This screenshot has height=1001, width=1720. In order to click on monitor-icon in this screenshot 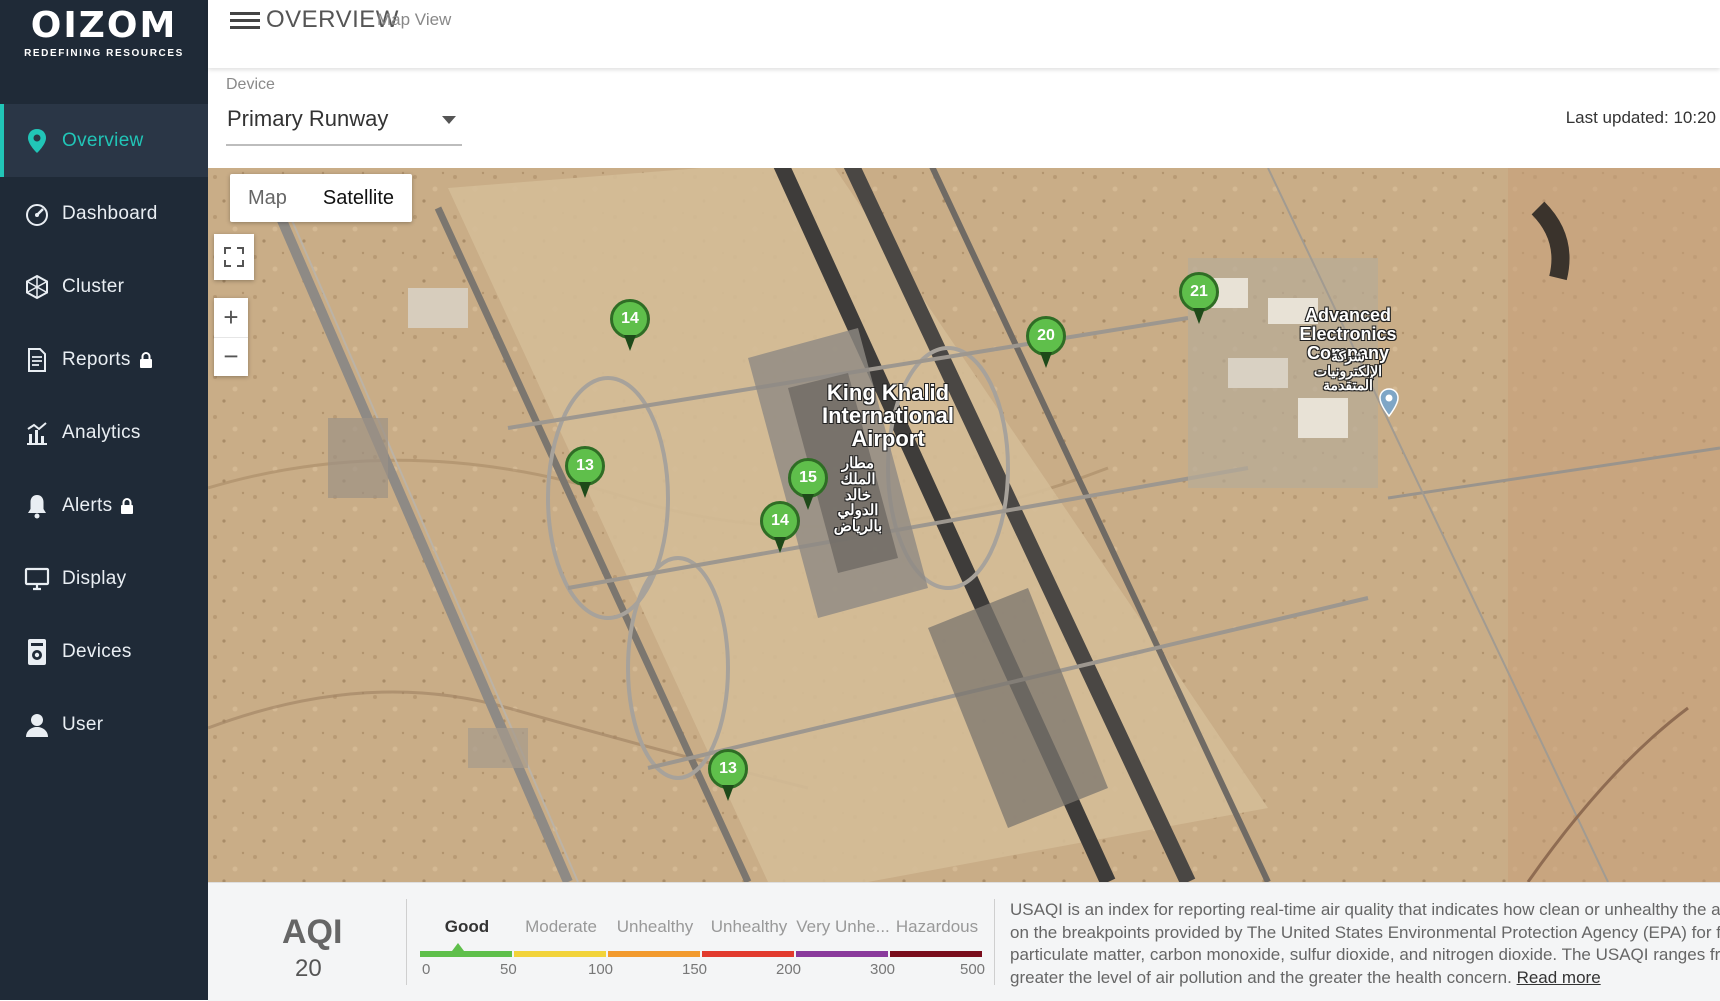, I will do `click(37, 579)`.